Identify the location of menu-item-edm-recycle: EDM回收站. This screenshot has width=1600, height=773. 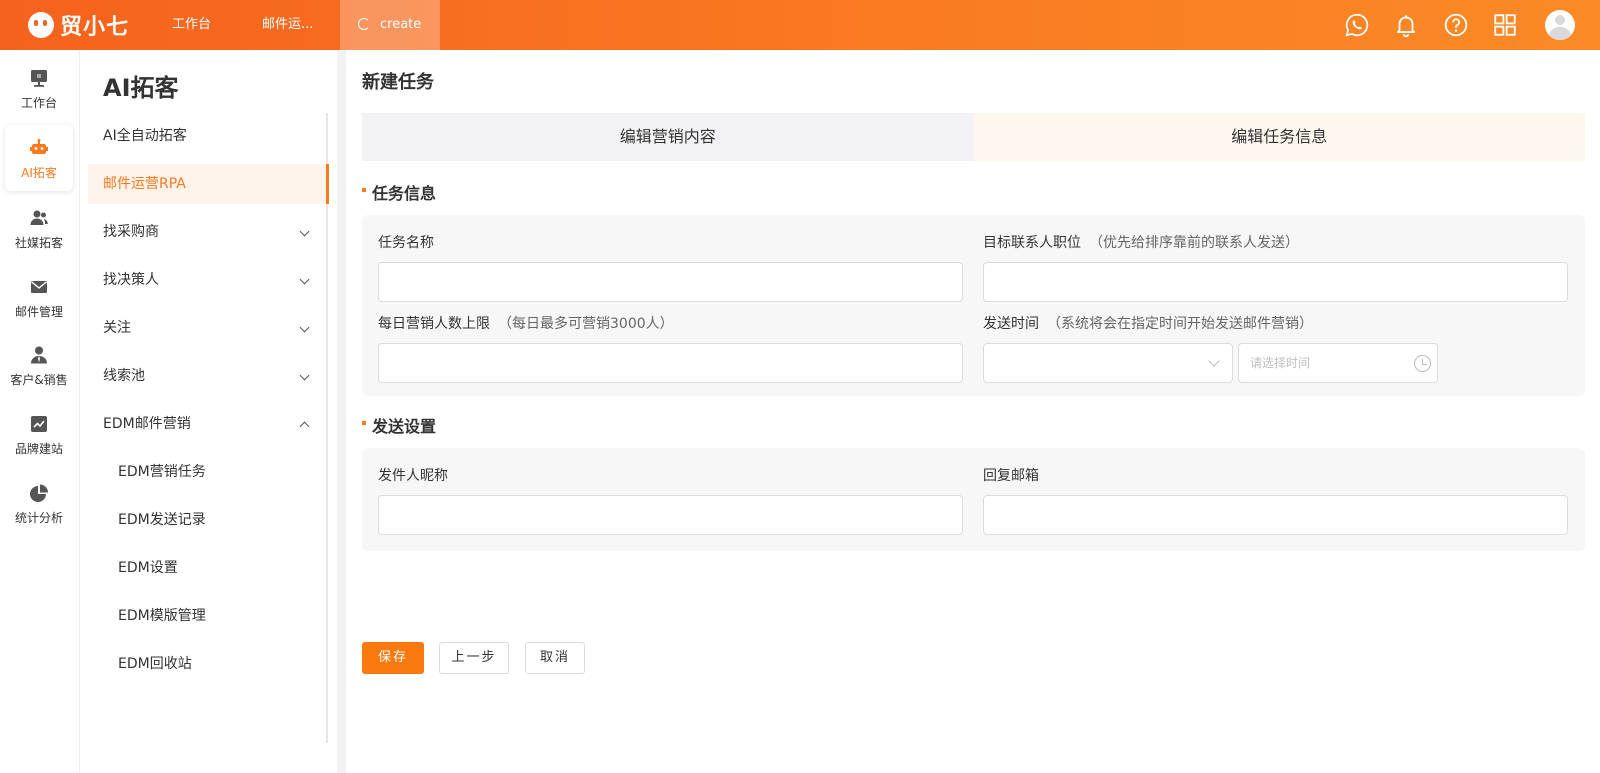
(207, 664).